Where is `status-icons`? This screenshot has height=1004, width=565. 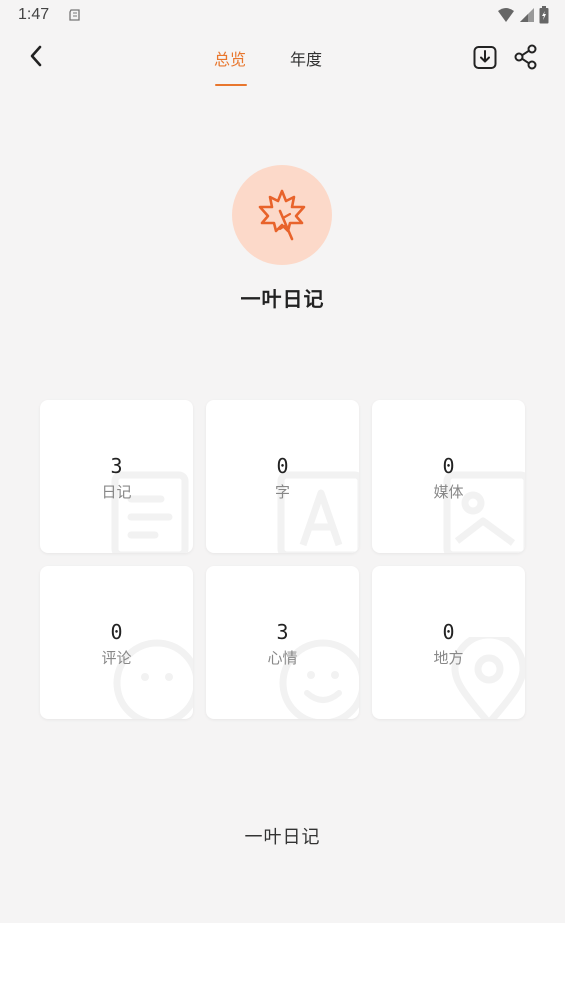 status-icons is located at coordinates (523, 15).